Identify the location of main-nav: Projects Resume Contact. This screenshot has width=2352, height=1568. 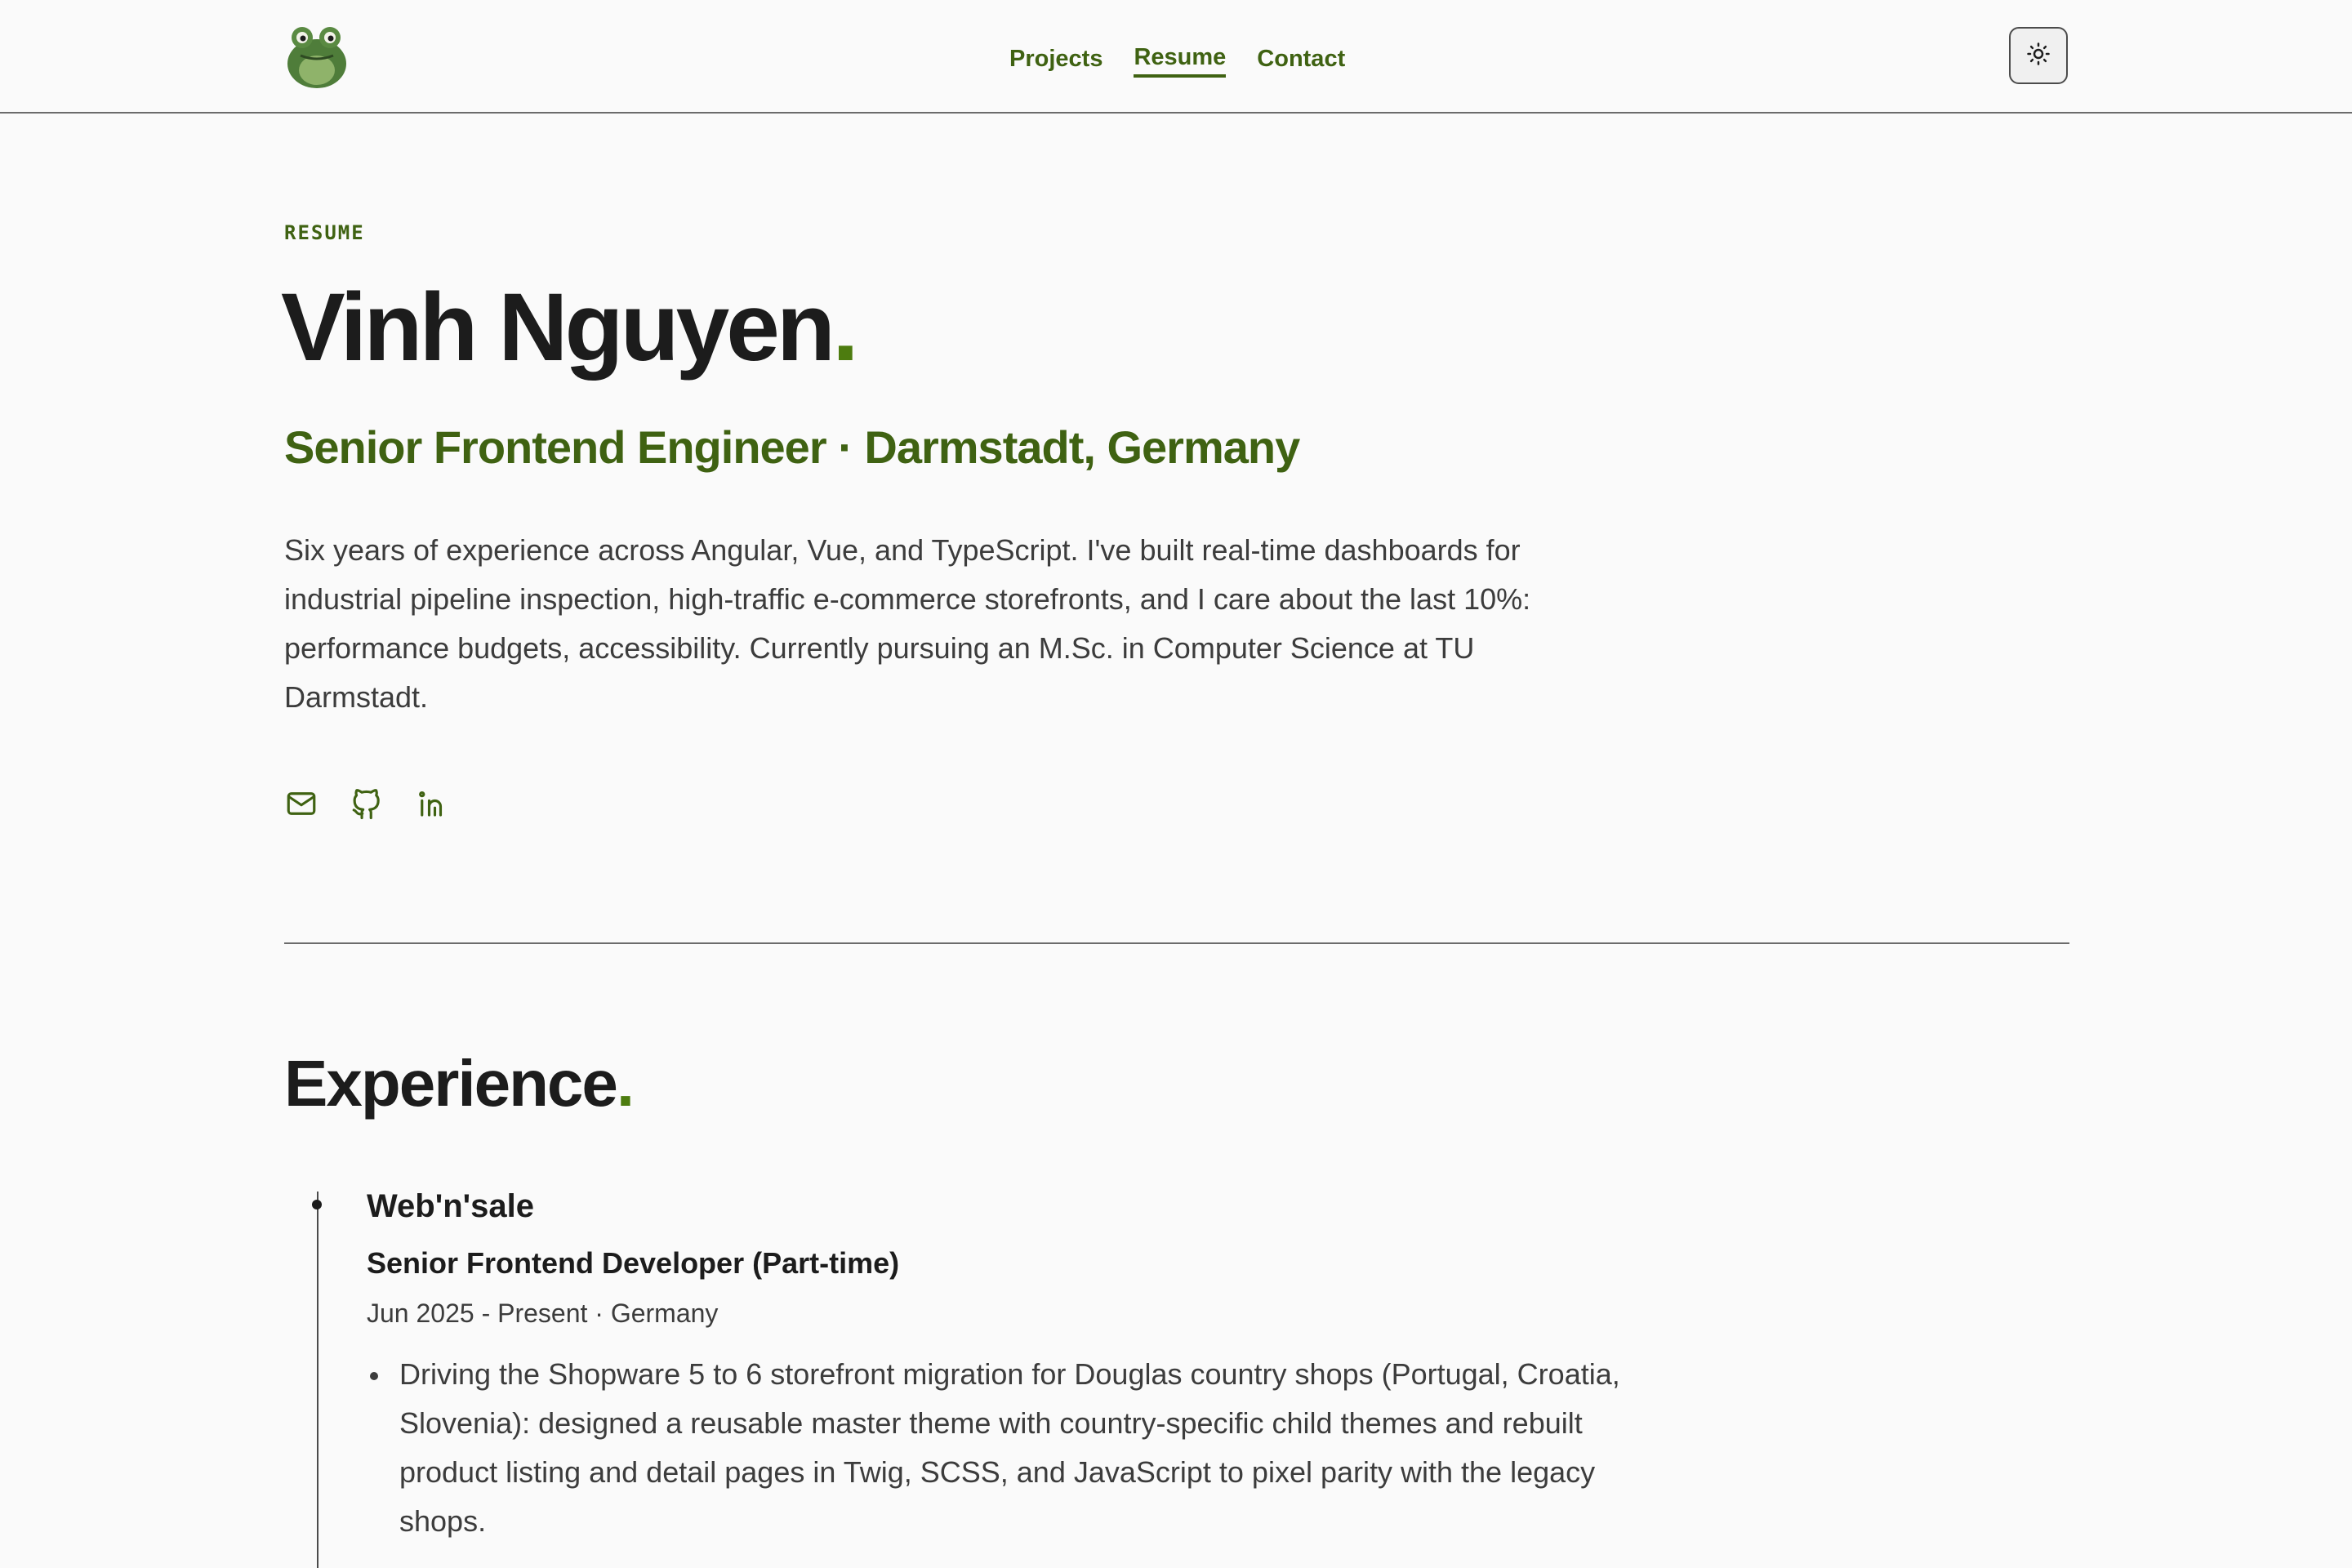
(1177, 60).